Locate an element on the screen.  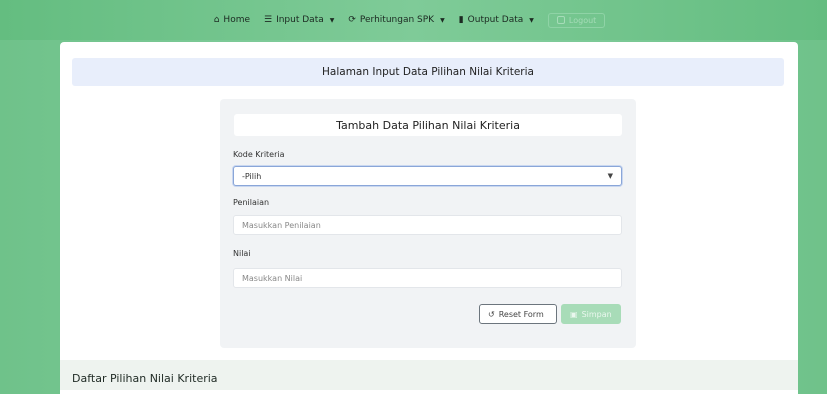
penilaian-placeholder: Masukkan Penilaian is located at coordinates (281, 225).